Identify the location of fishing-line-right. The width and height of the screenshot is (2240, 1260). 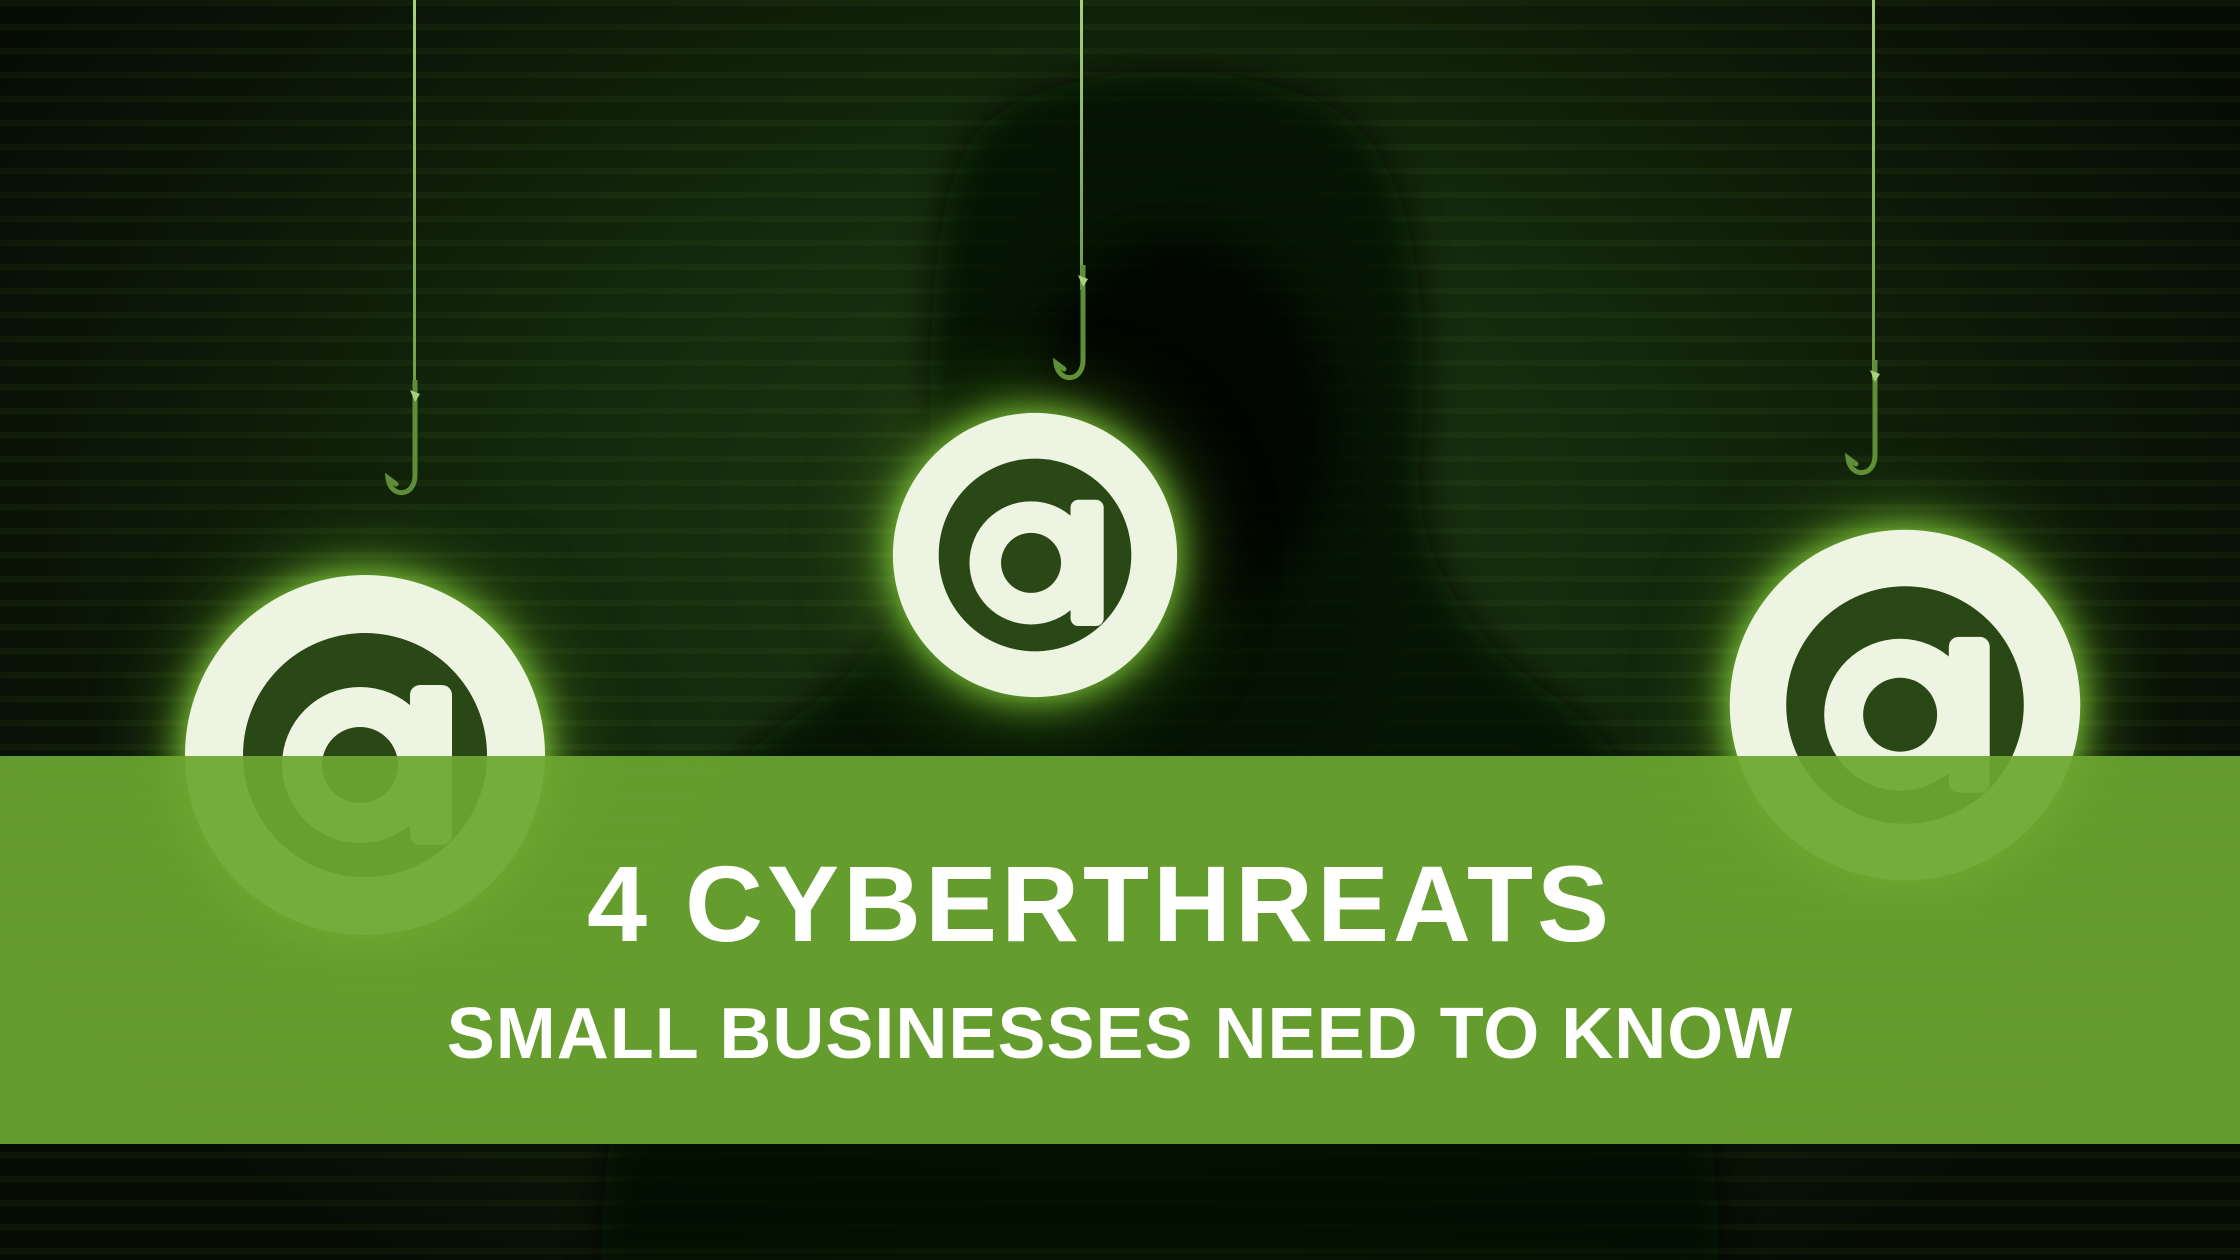
(1873, 190).